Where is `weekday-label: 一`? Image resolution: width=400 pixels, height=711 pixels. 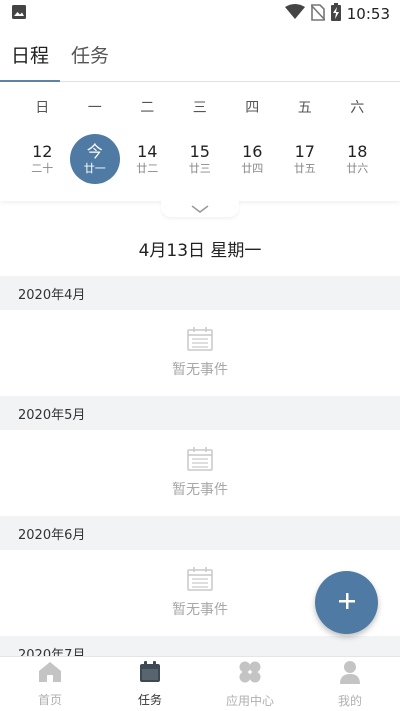
weekday-label: 一 is located at coordinates (94, 108).